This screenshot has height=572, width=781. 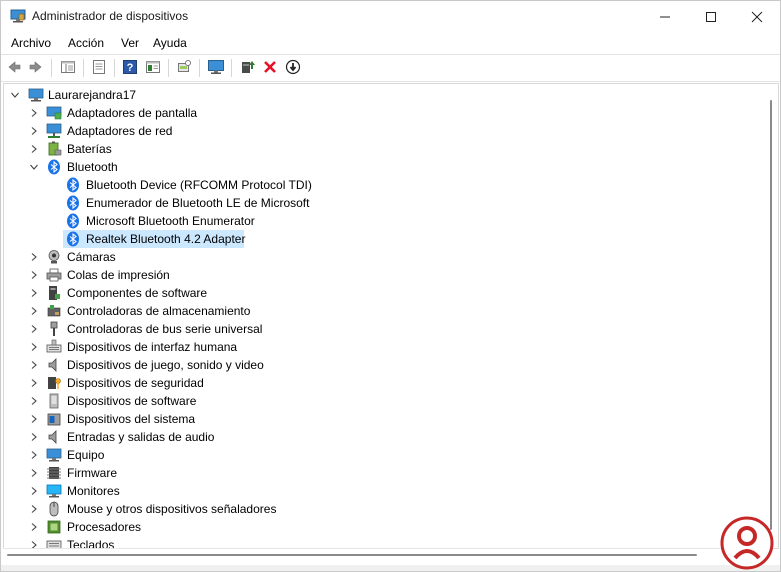 What do you see at coordinates (384, 365) in the screenshot?
I see `tree-item: Dispositivos de juego, sonido y video` at bounding box center [384, 365].